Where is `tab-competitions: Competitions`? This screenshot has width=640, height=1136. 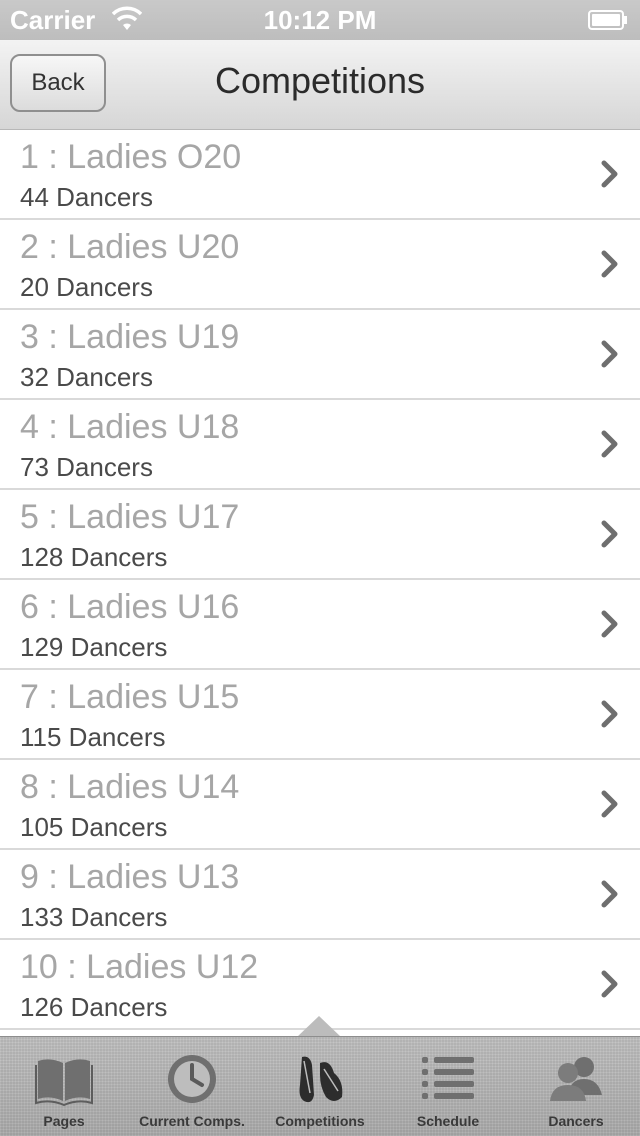
tab-competitions: Competitions is located at coordinates (320, 1086).